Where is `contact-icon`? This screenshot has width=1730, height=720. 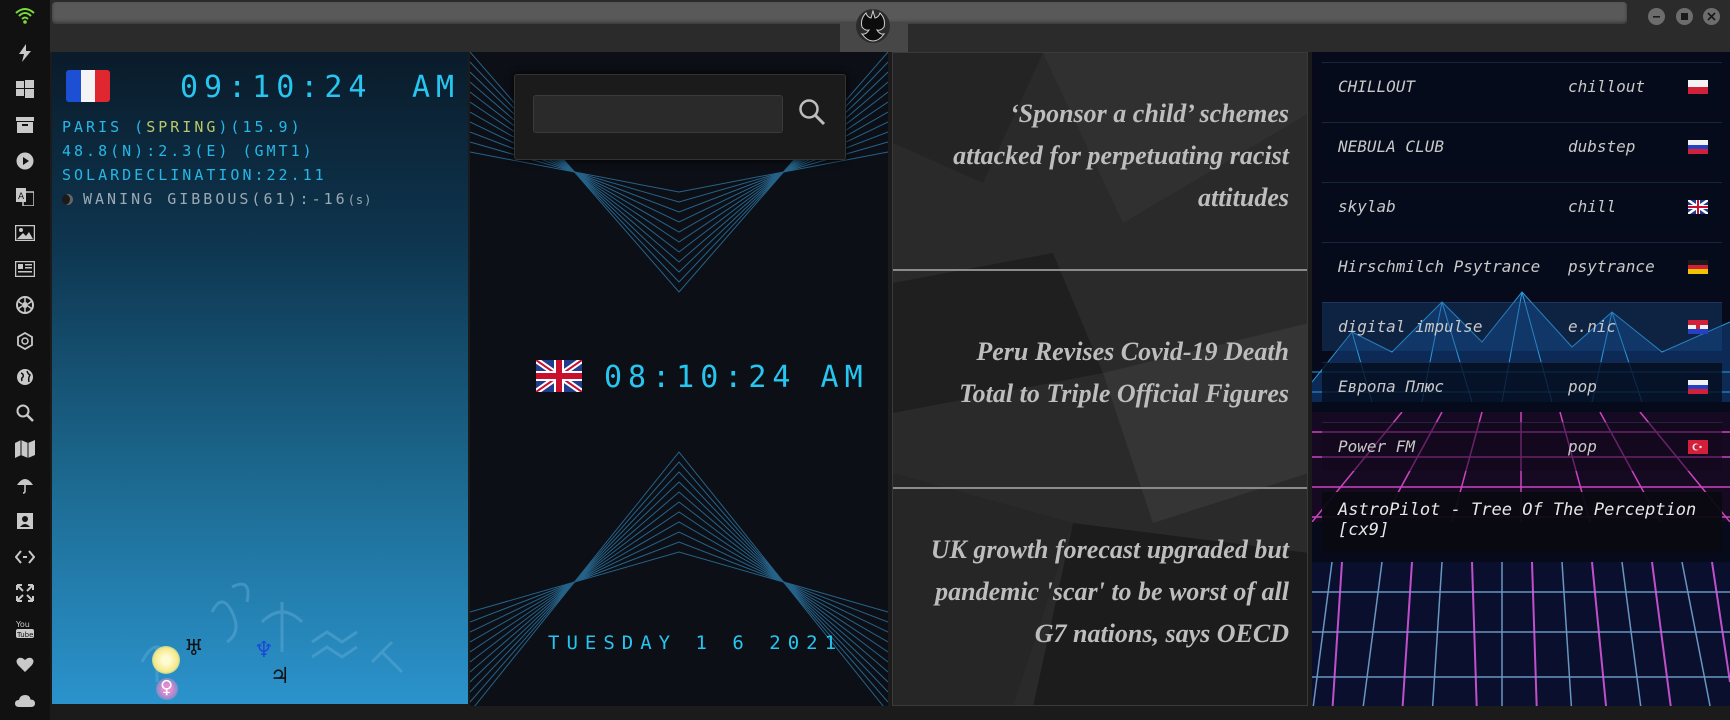
contact-icon is located at coordinates (25, 521).